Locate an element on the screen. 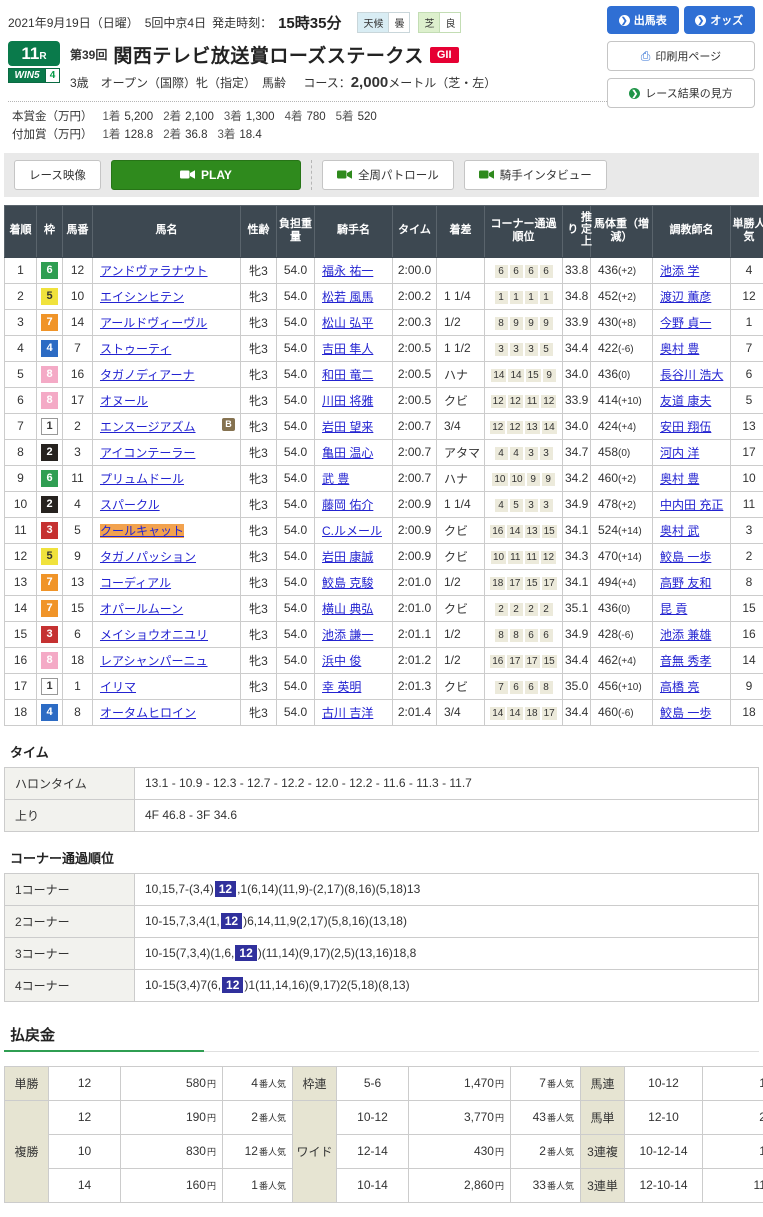 The height and width of the screenshot is (1217, 763). horse-link: エイシンヒテン is located at coordinates (142, 297).